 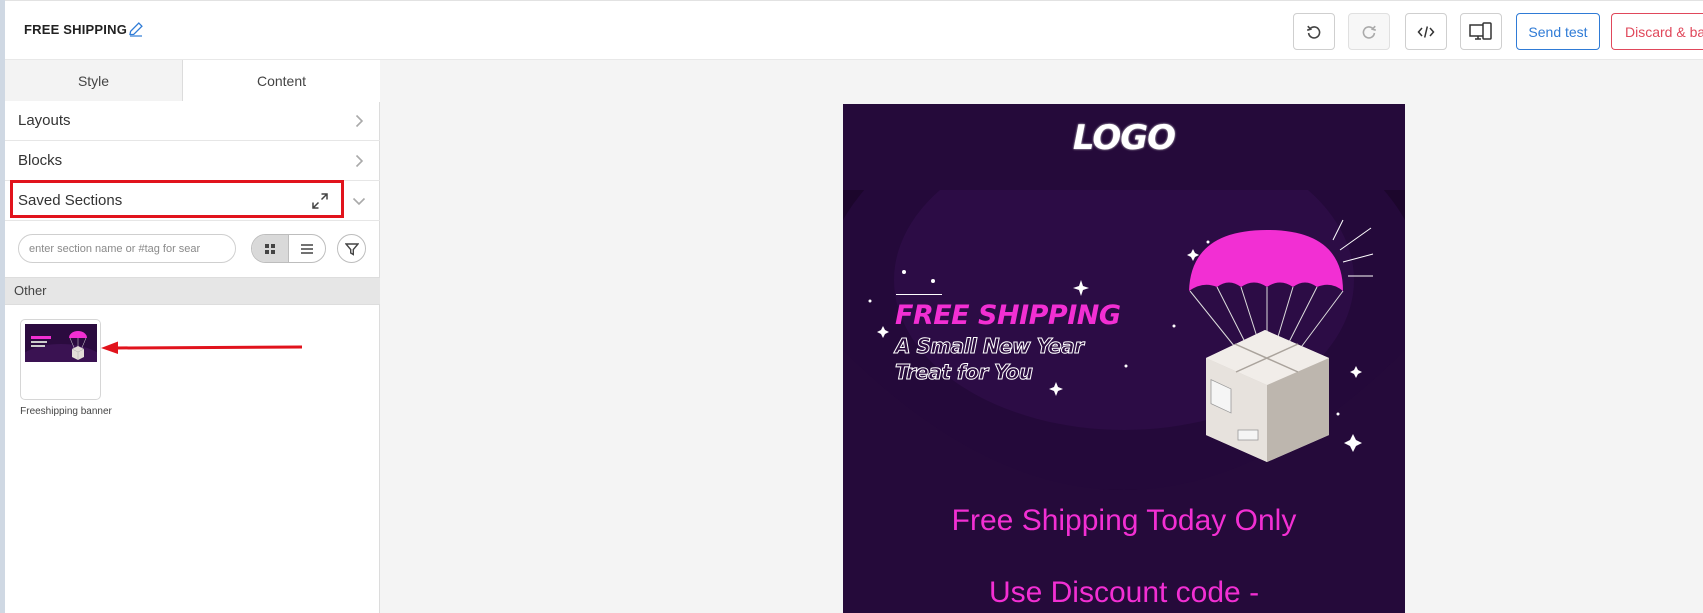 What do you see at coordinates (1124, 521) in the screenshot?
I see `offer-line-1: Free Shipping Today Only` at bounding box center [1124, 521].